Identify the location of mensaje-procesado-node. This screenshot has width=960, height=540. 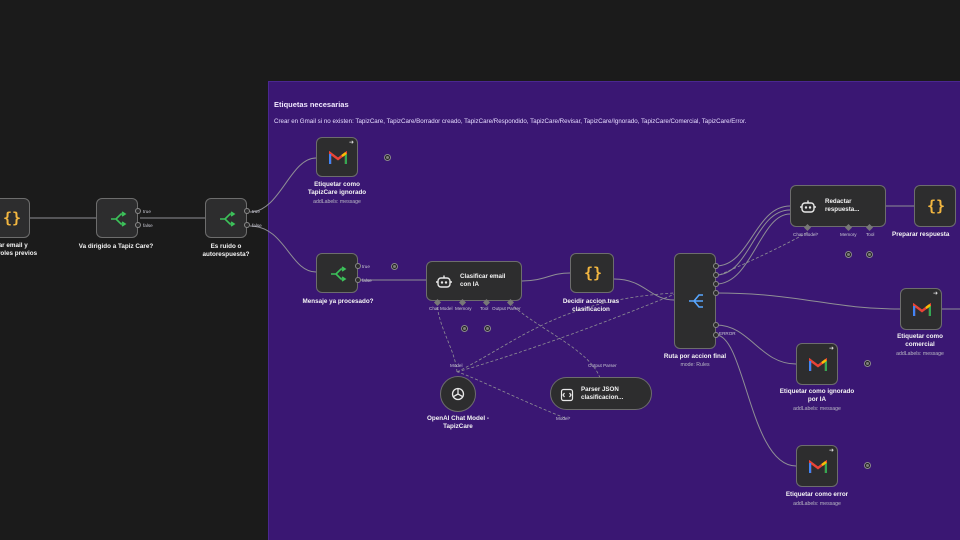
(337, 273).